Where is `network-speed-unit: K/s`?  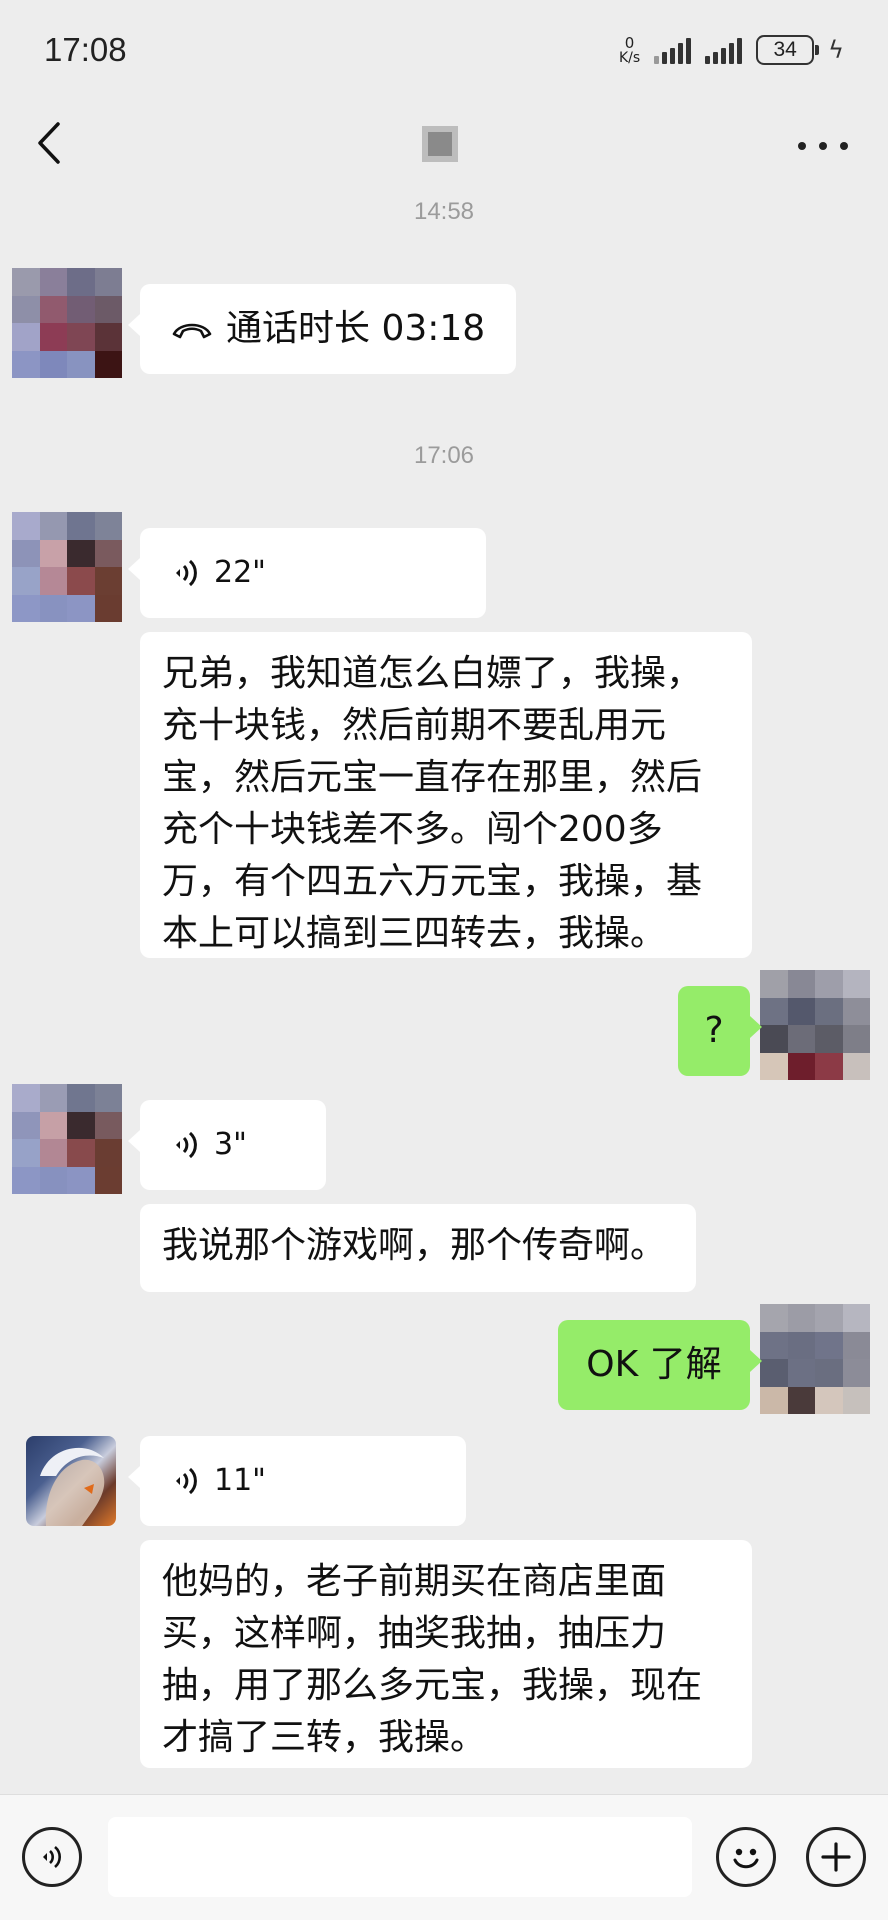
network-speed-unit: K/s is located at coordinates (629, 57).